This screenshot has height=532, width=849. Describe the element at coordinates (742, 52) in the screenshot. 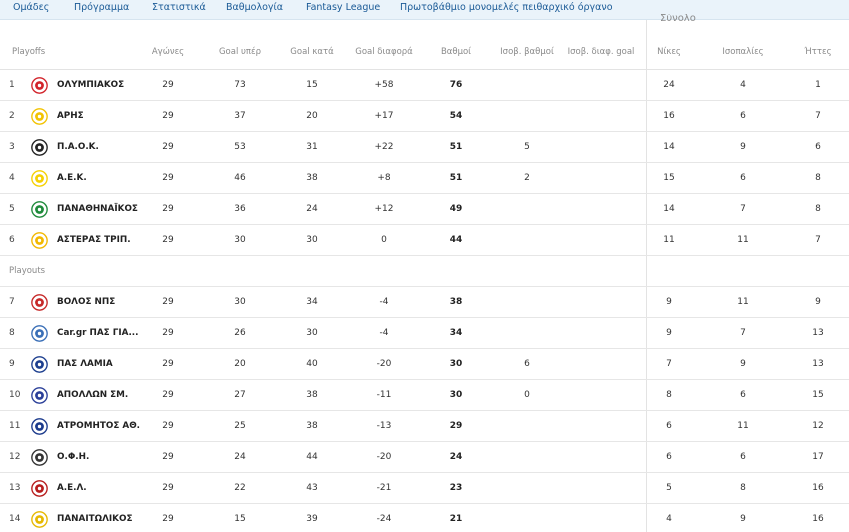

I see `header-draws: Ισοπαλίες` at that location.